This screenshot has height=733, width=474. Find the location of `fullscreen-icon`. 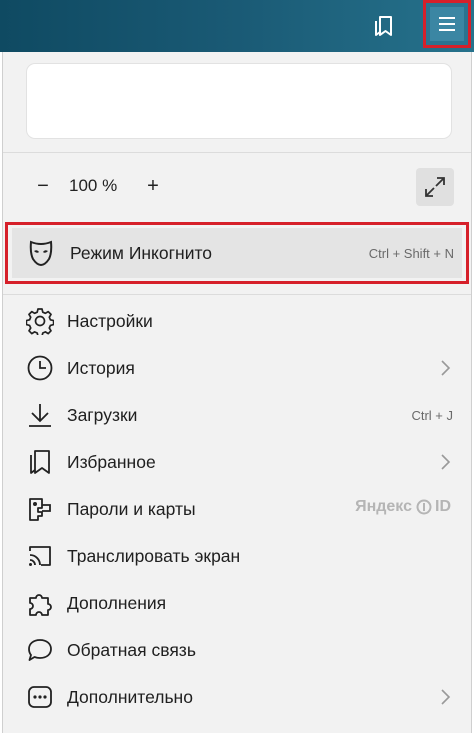

fullscreen-icon is located at coordinates (435, 187).